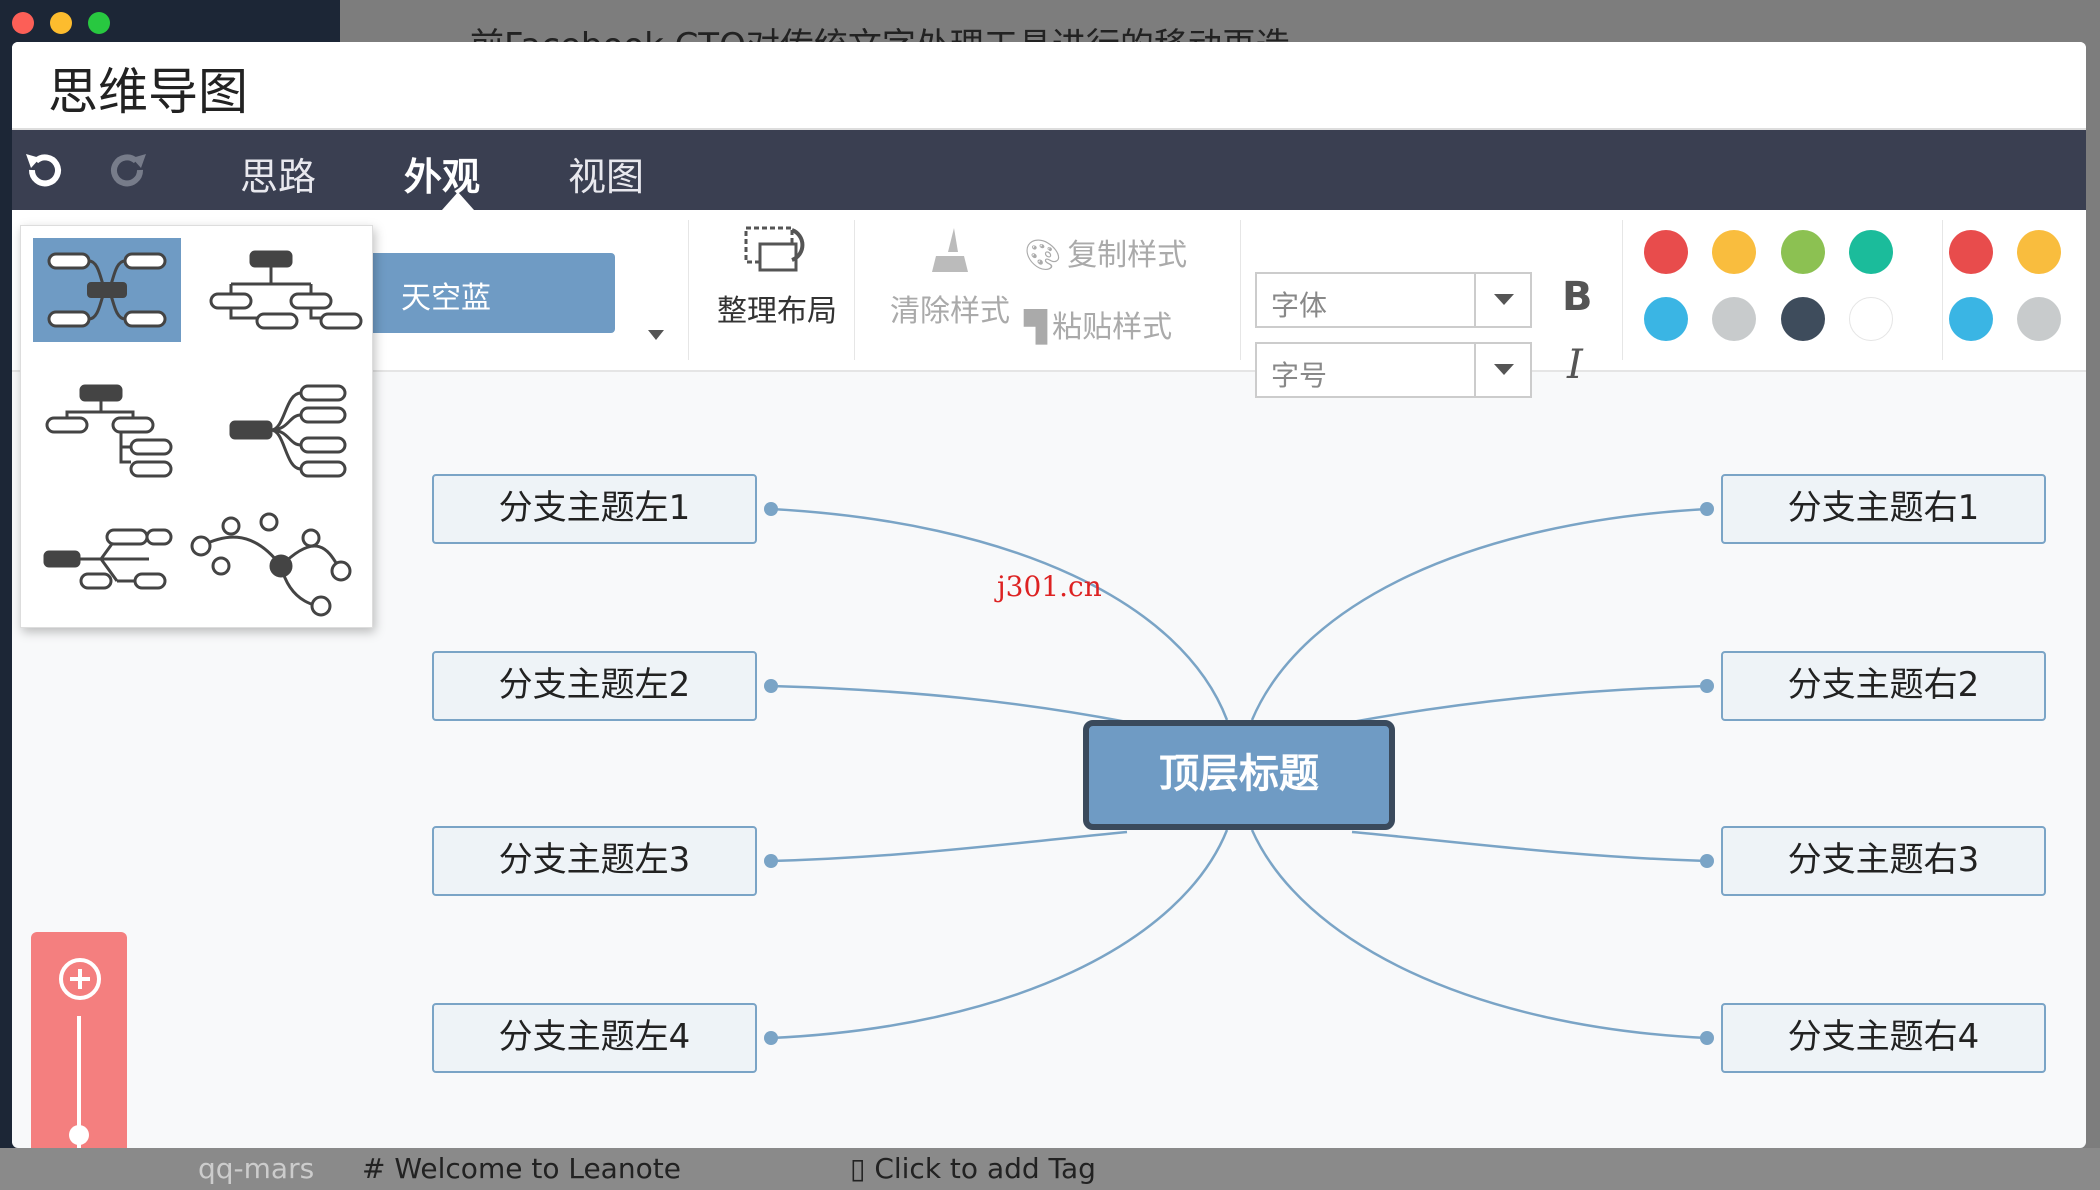 This screenshot has height=1190, width=2100. I want to click on layout-fishbone, so click(108, 559).